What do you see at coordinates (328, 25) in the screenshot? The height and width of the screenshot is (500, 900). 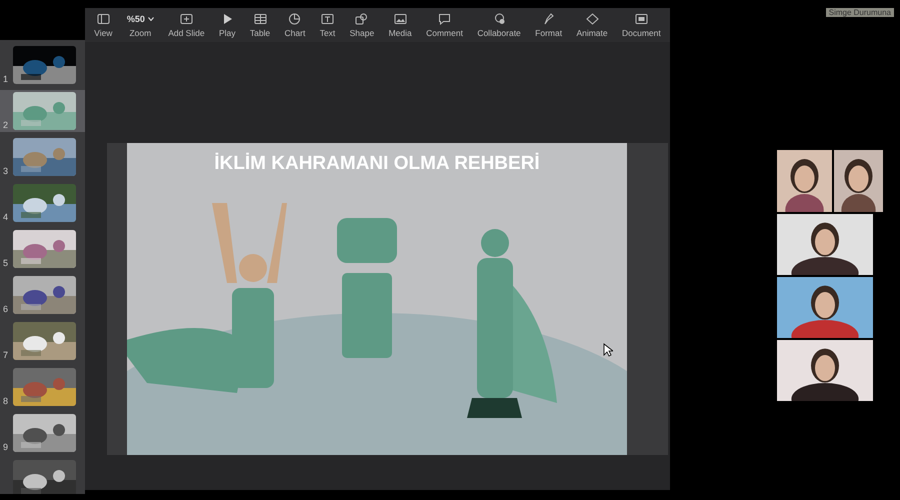 I see `toolbar-button: Text` at bounding box center [328, 25].